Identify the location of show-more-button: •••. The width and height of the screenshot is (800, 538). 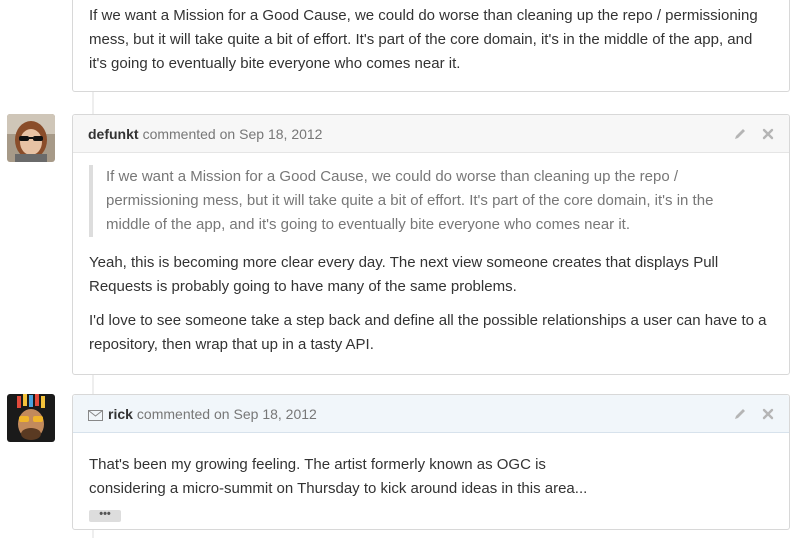
(105, 515).